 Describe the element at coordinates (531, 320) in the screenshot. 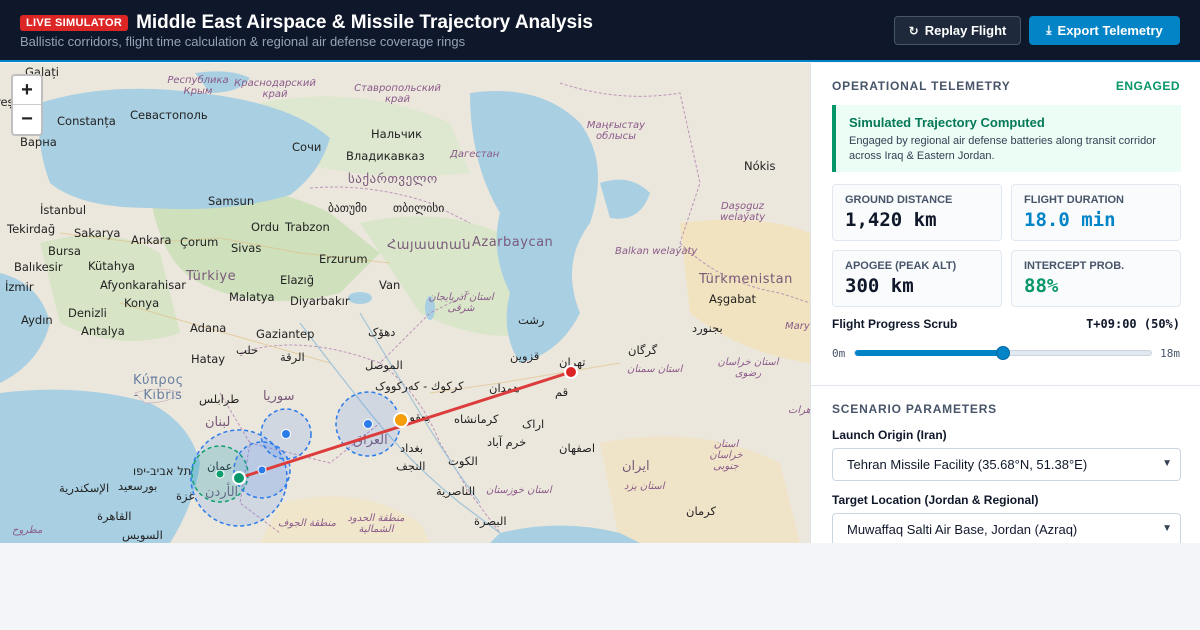

I see `label-rasht: رشت` at that location.